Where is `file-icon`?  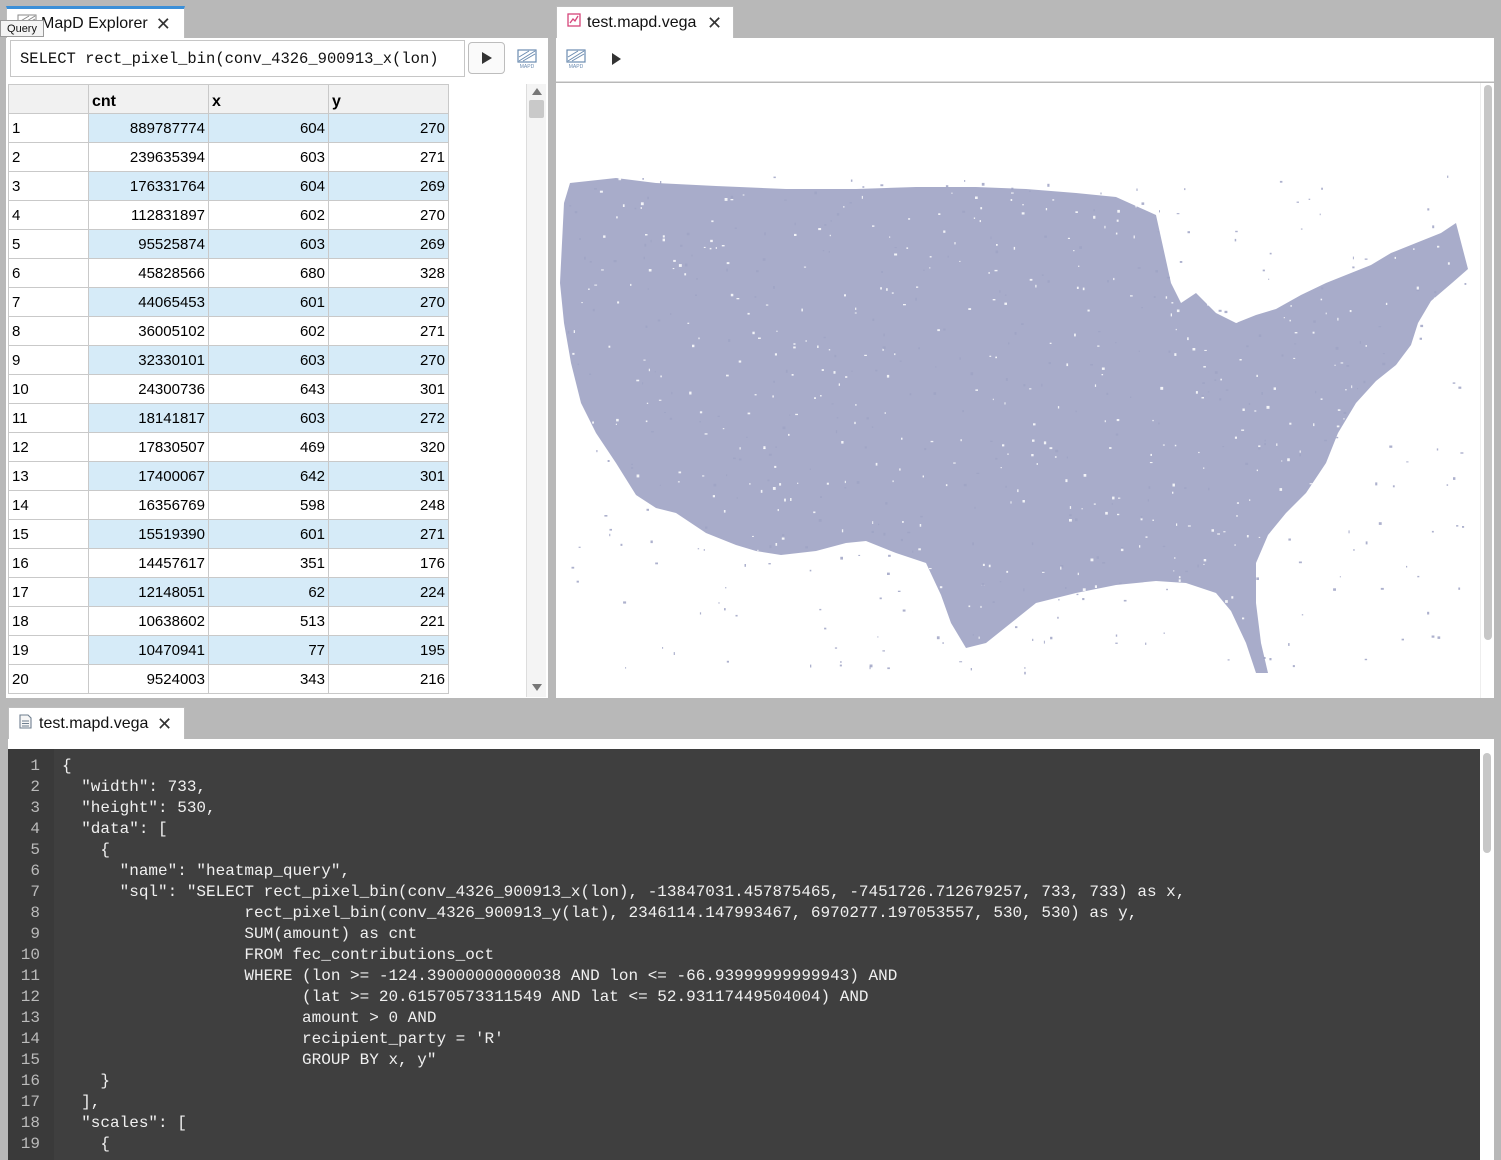 file-icon is located at coordinates (25, 723).